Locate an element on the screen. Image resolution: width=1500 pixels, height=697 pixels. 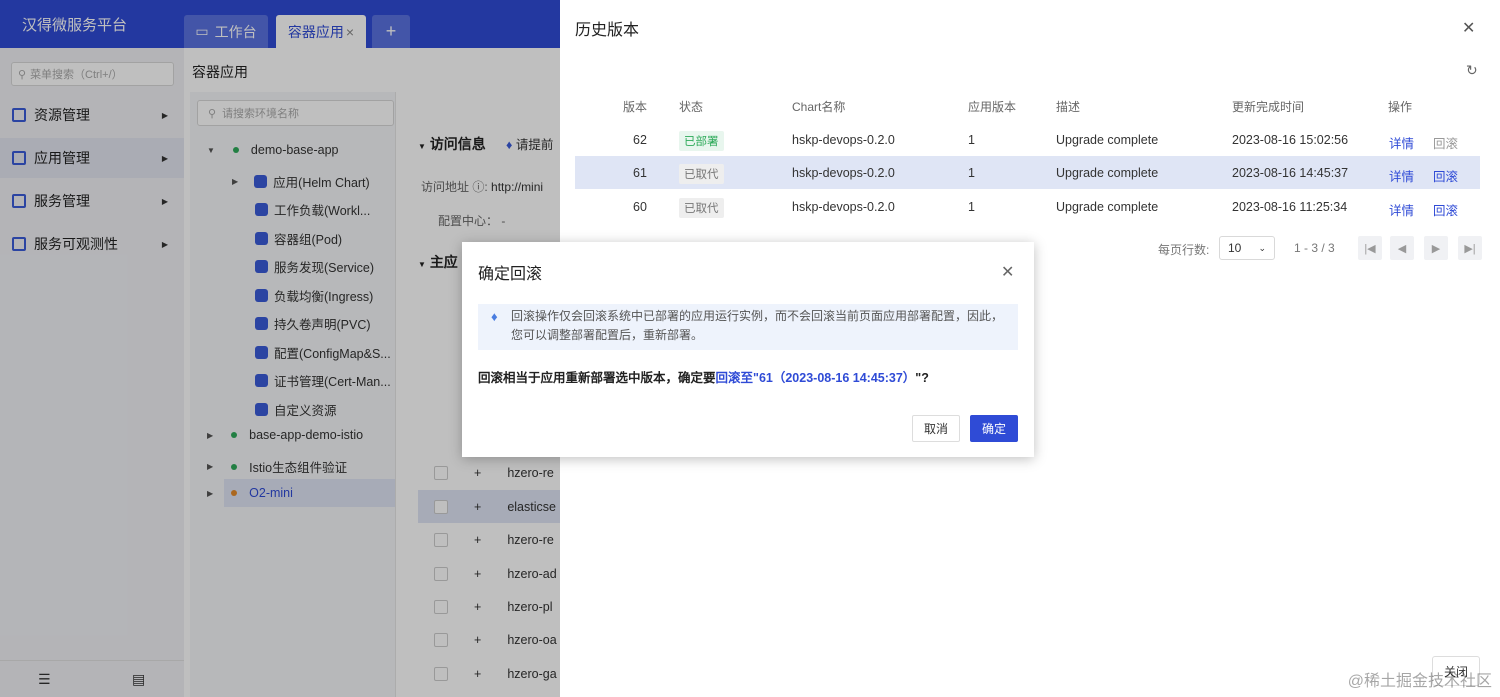
chevron-down-icon: ⌄ is located at coordinates (1262, 247).